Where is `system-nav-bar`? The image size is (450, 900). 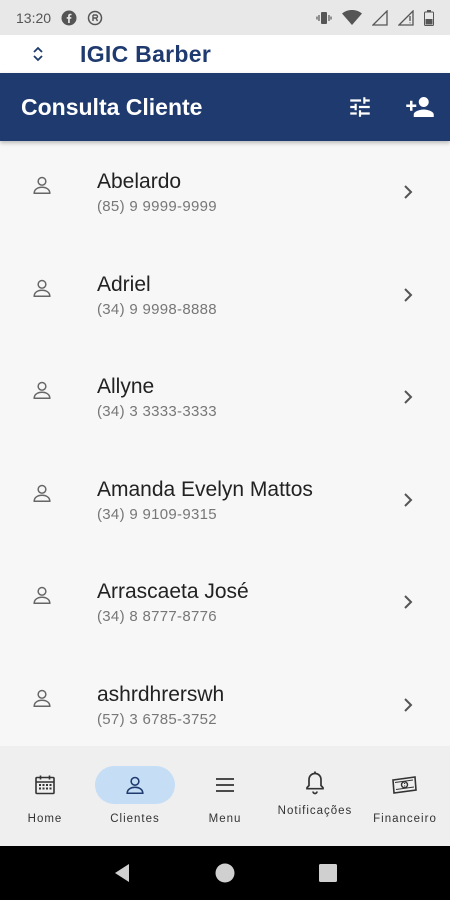
system-nav-bar is located at coordinates (225, 873).